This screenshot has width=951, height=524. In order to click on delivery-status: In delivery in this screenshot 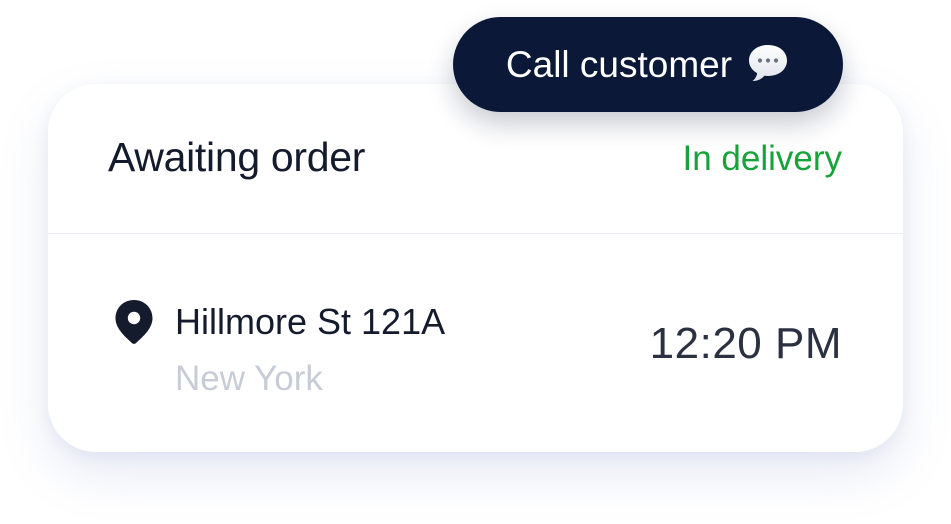, I will do `click(762, 158)`.